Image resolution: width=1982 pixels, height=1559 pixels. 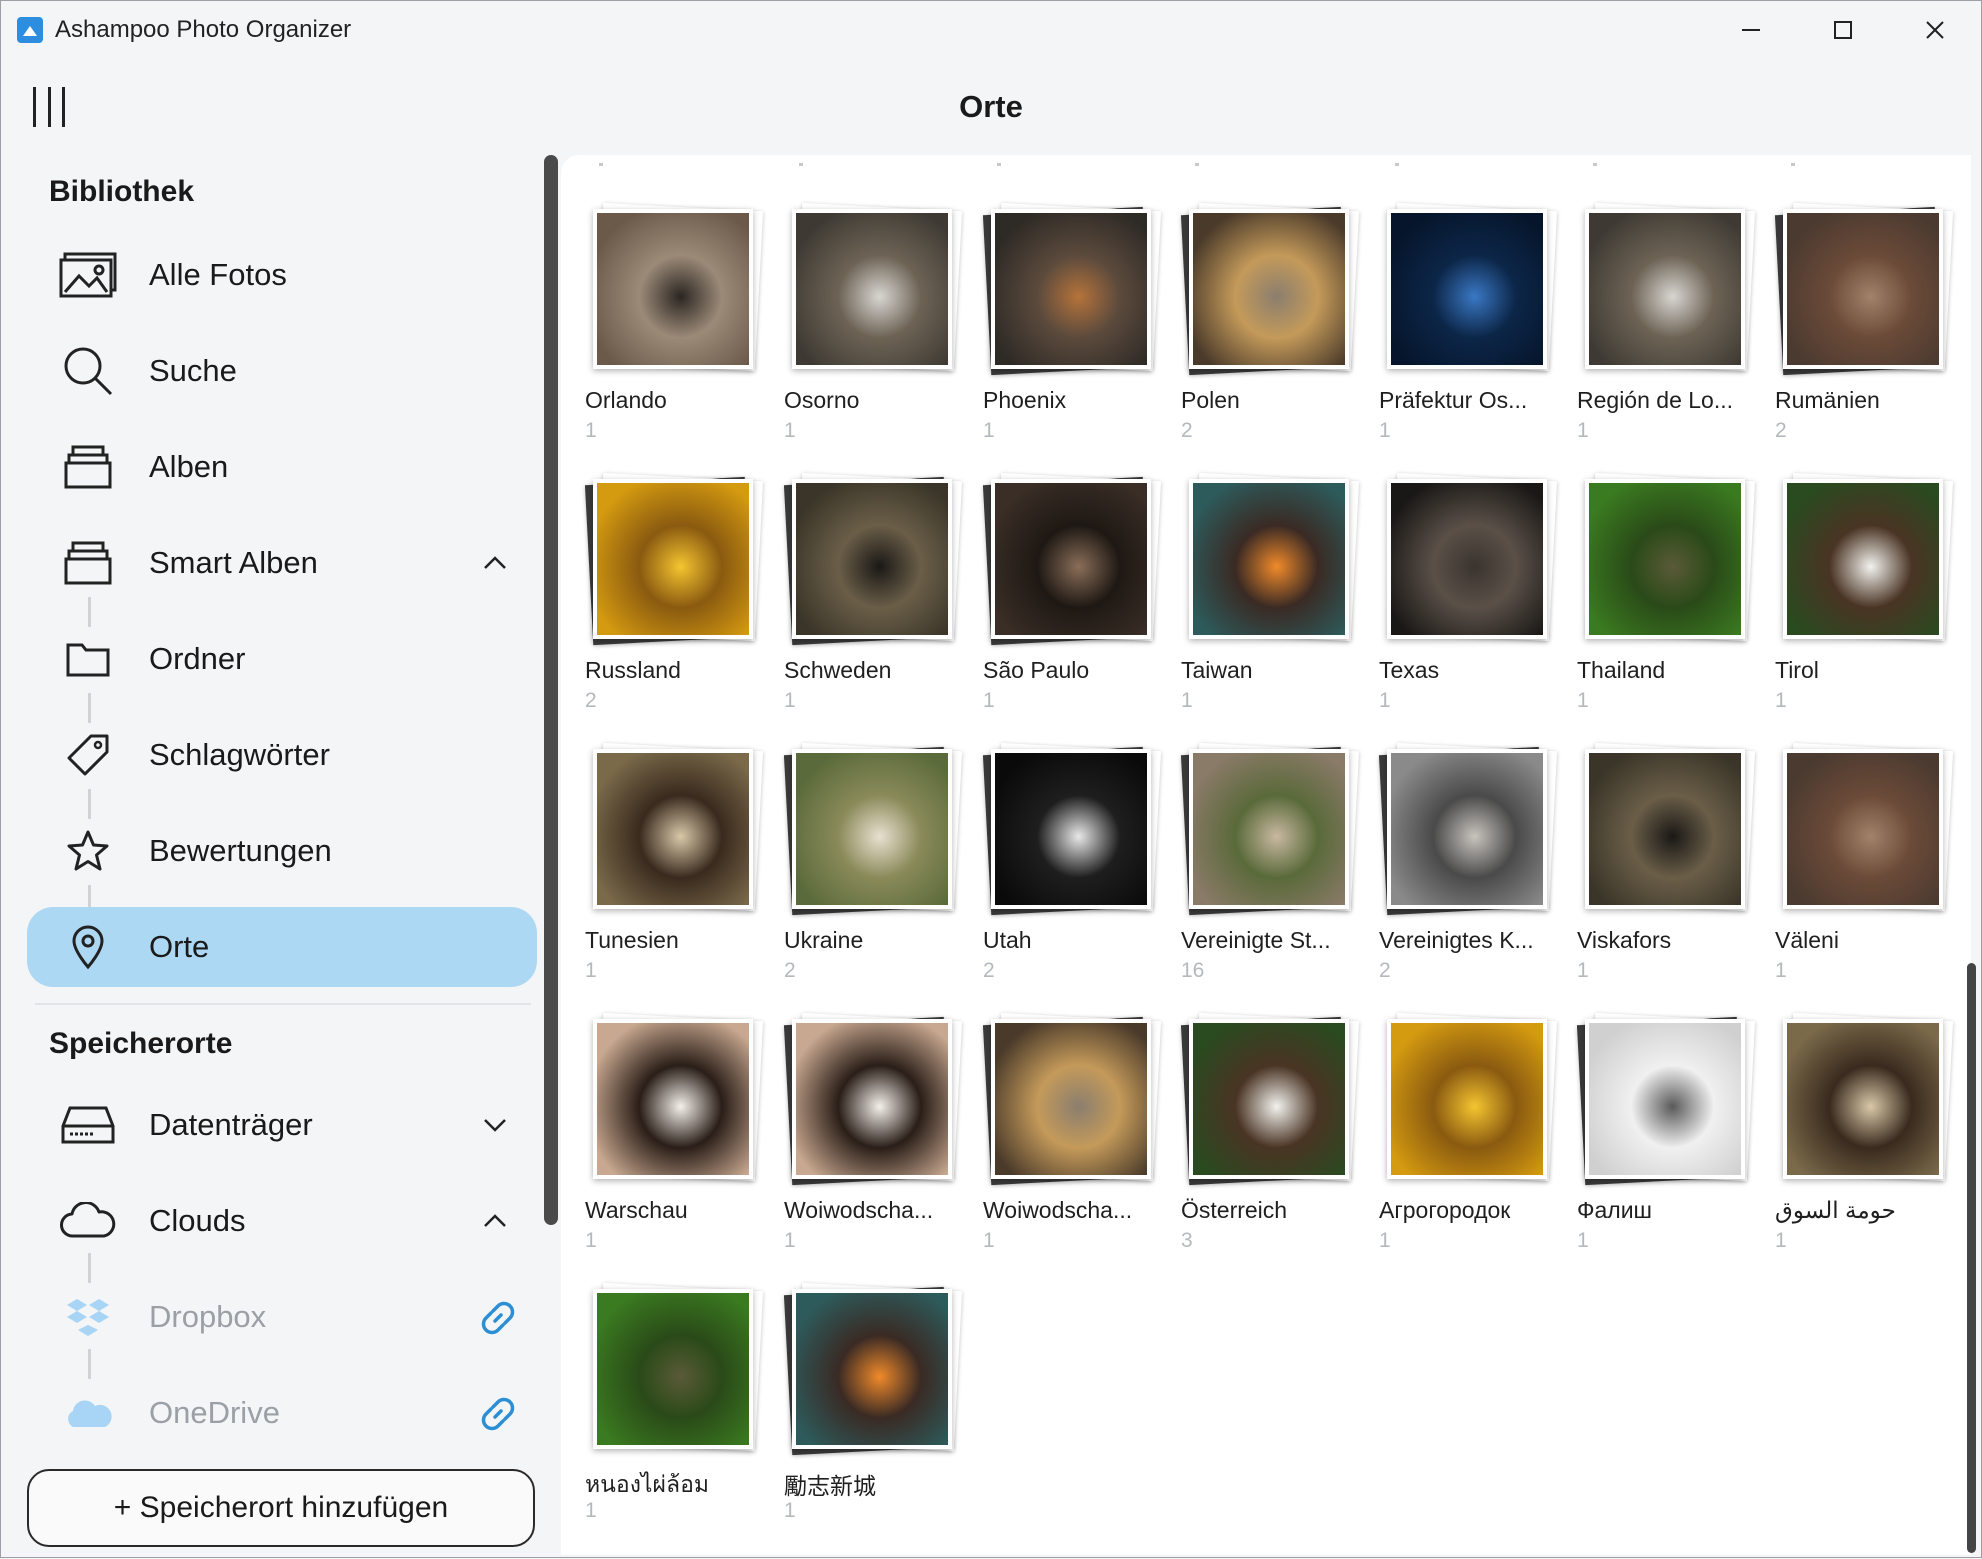 What do you see at coordinates (233, 562) in the screenshot?
I see `sidebar-item-label: Smart Alben` at bounding box center [233, 562].